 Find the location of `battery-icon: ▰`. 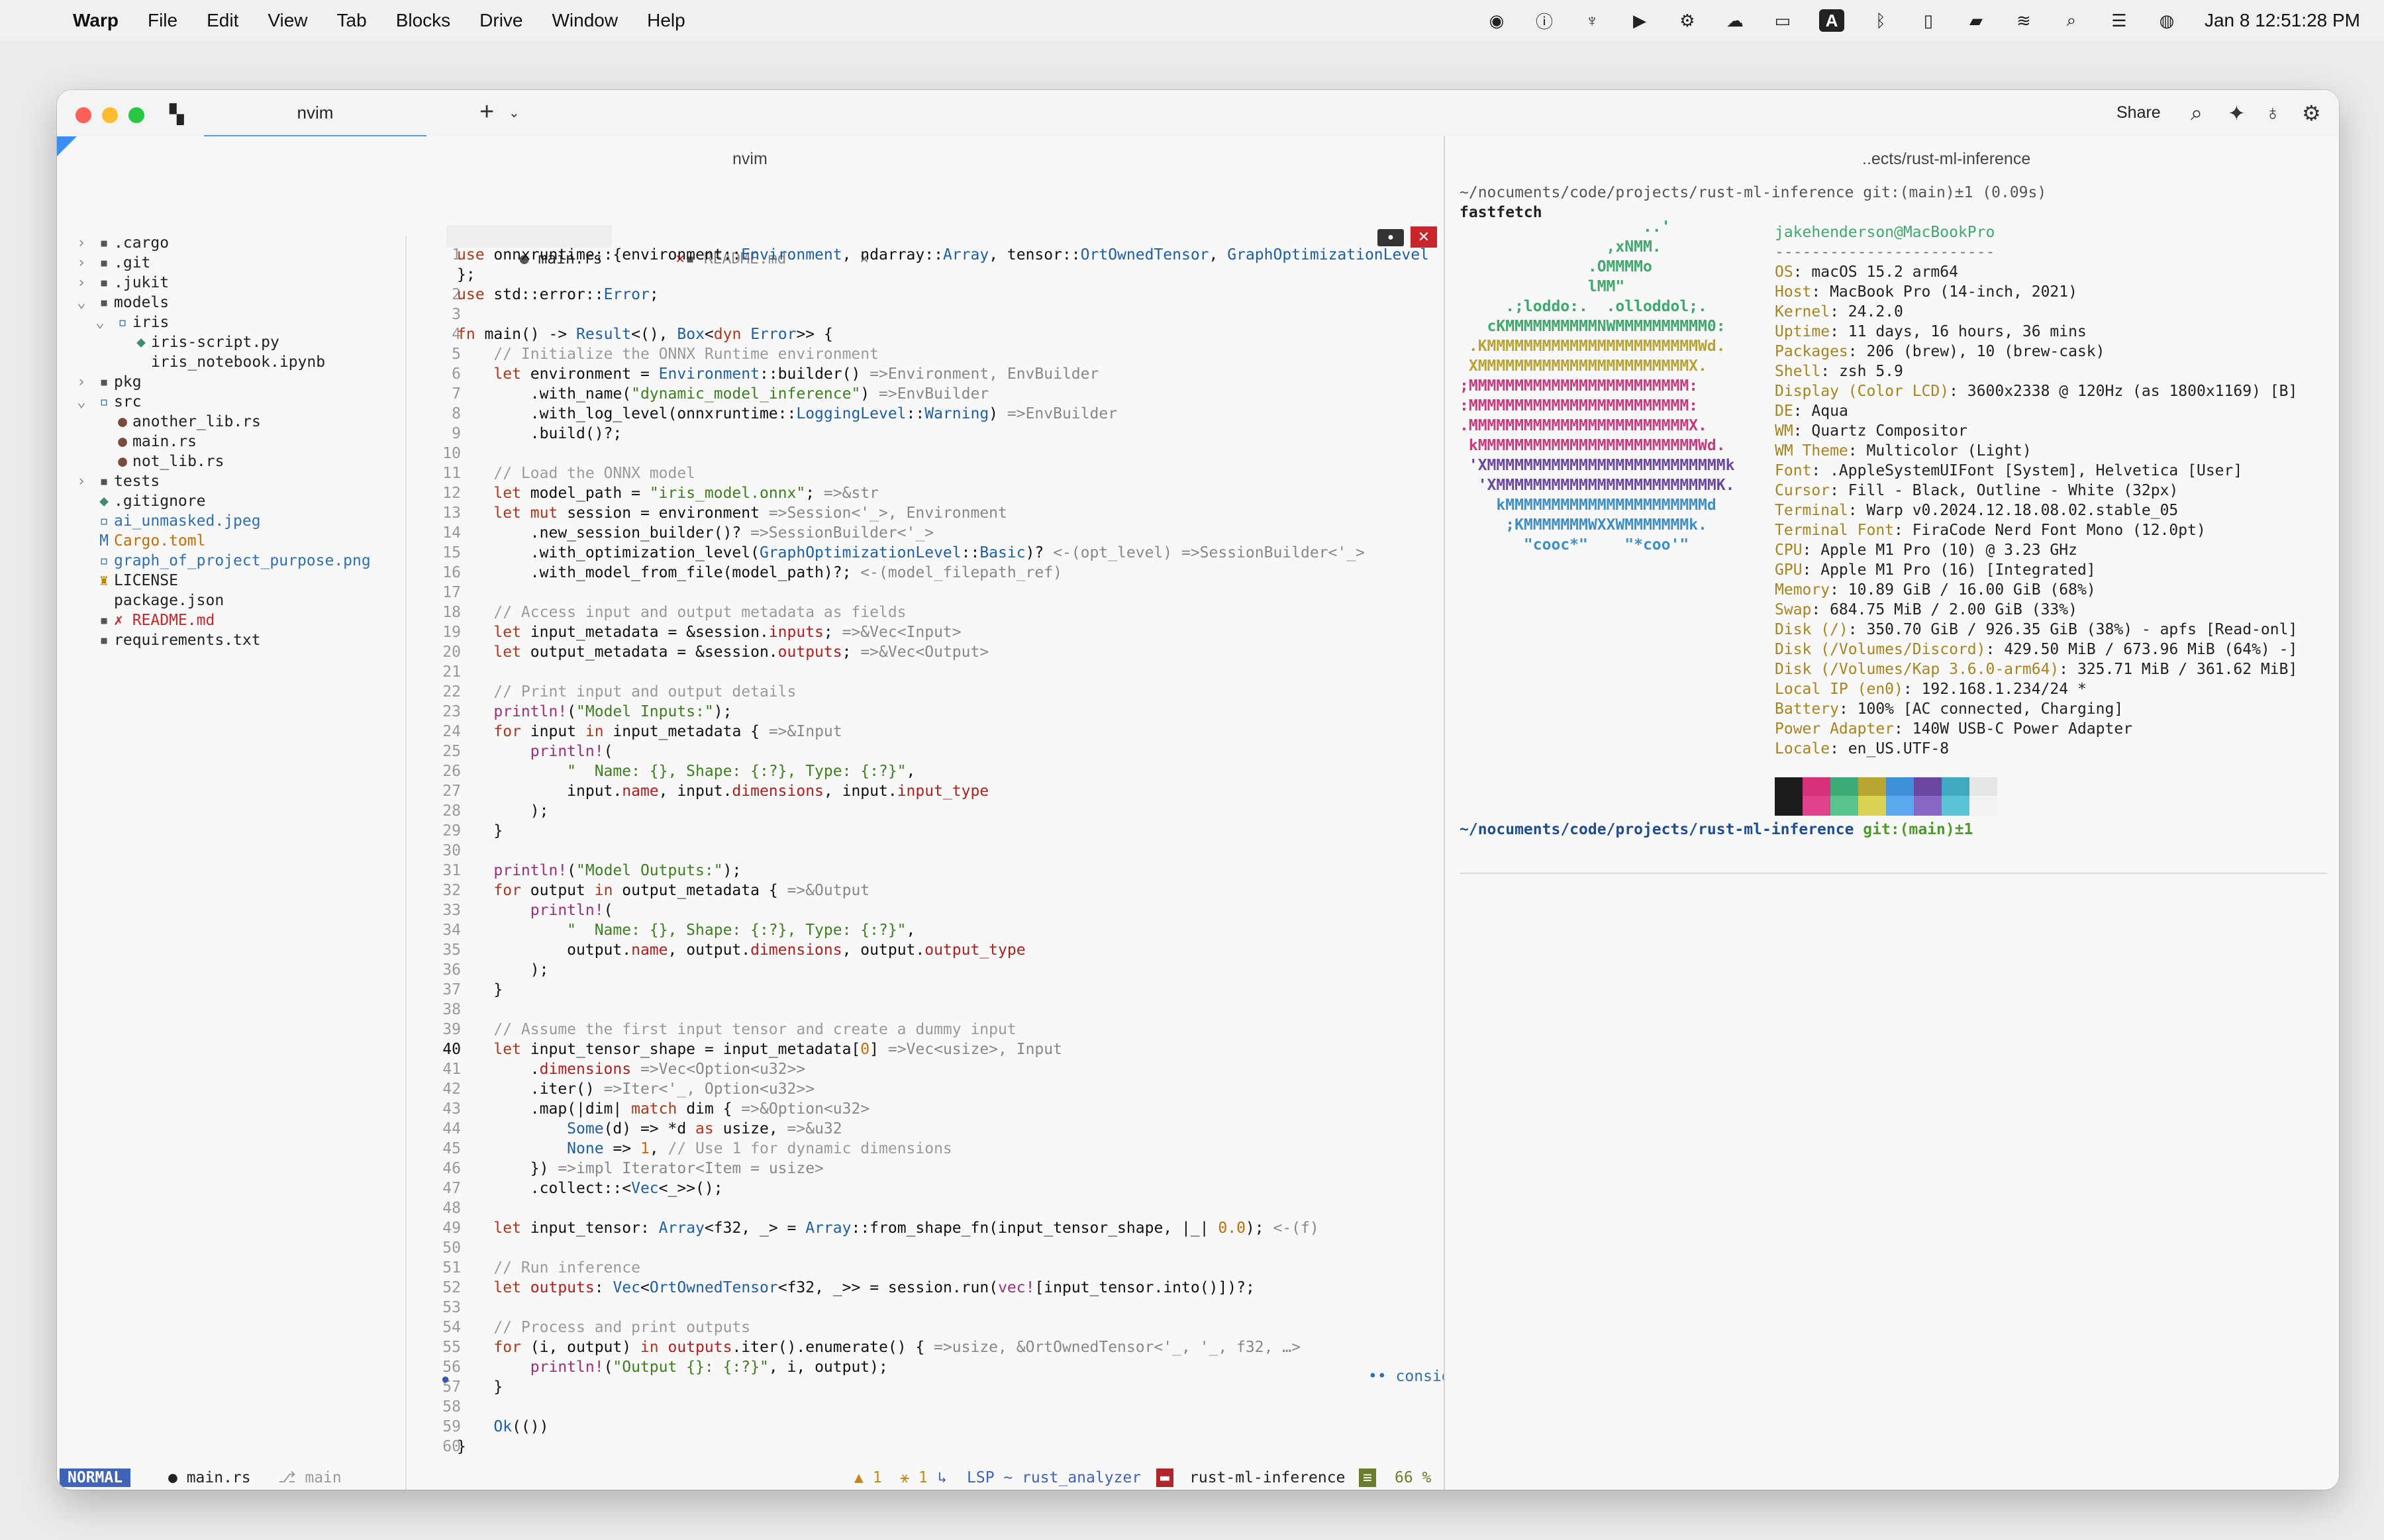

battery-icon: ▰ is located at coordinates (1976, 20).